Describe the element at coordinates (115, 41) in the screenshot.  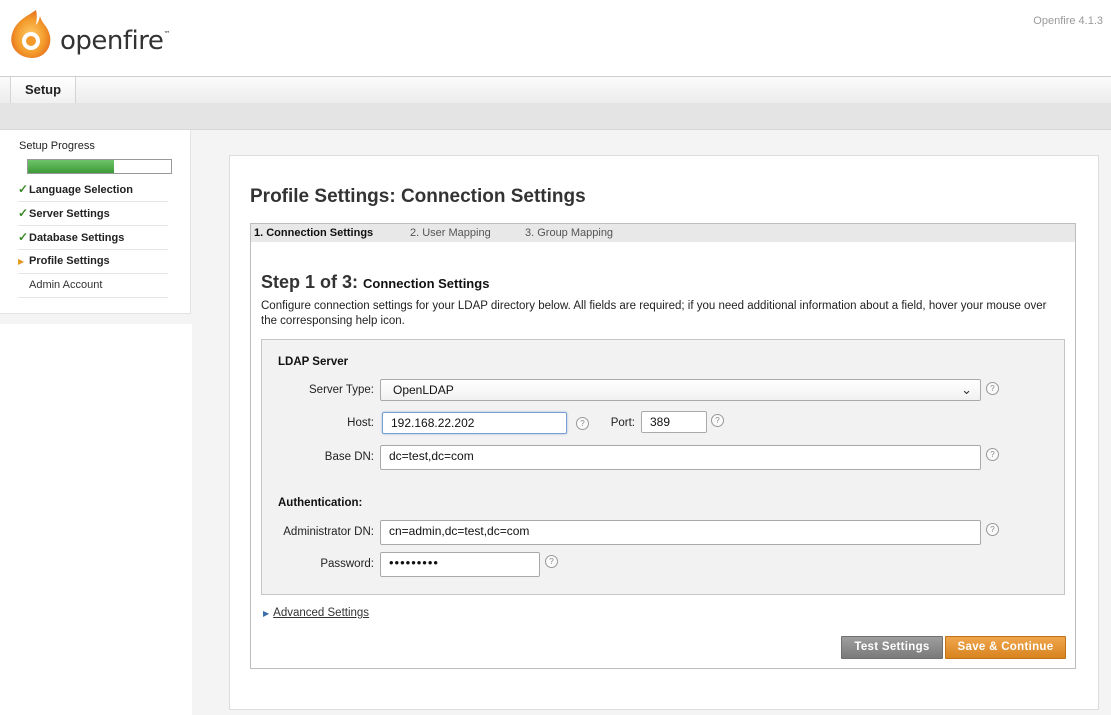
I see `brand-name: openfire™` at that location.